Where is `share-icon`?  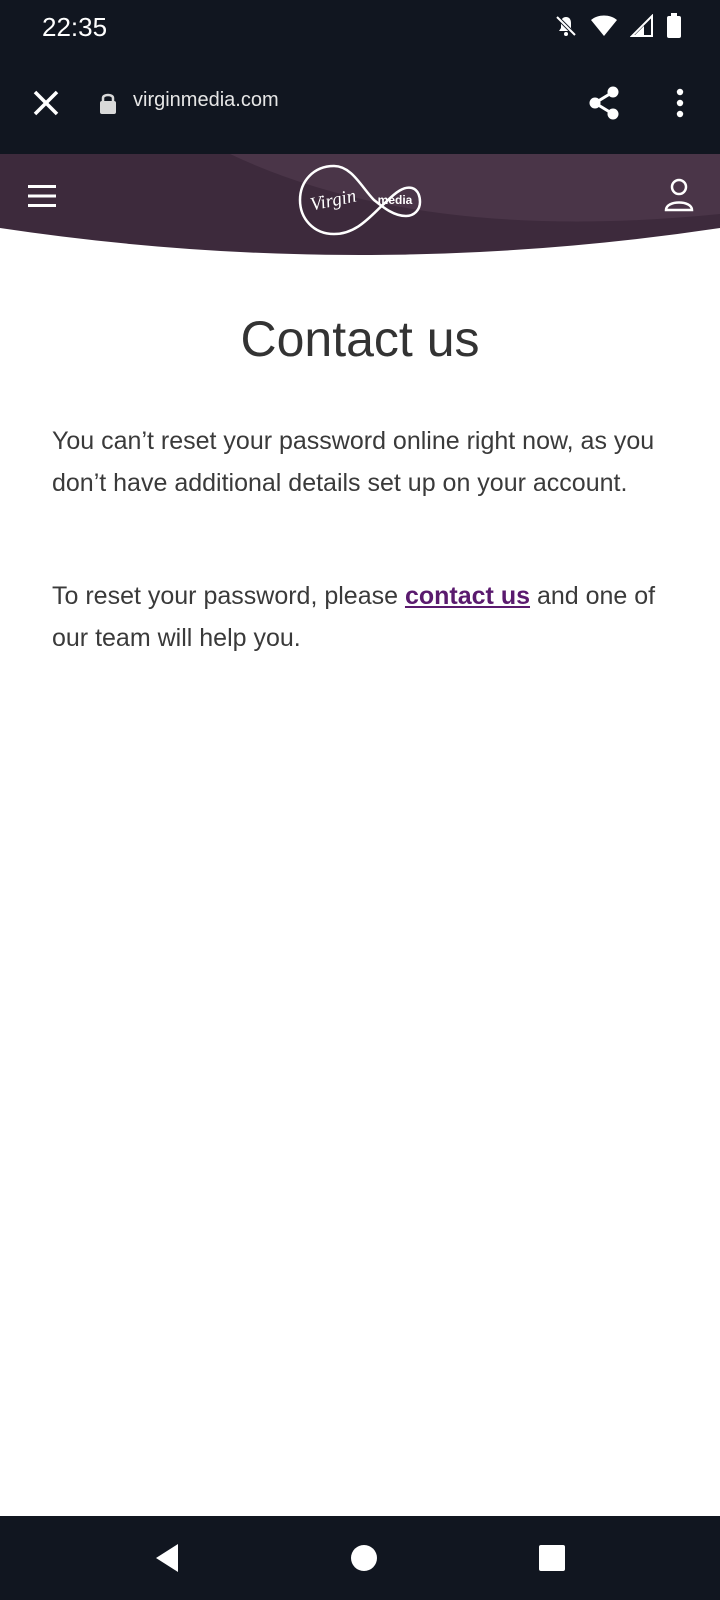
share-icon is located at coordinates (604, 105).